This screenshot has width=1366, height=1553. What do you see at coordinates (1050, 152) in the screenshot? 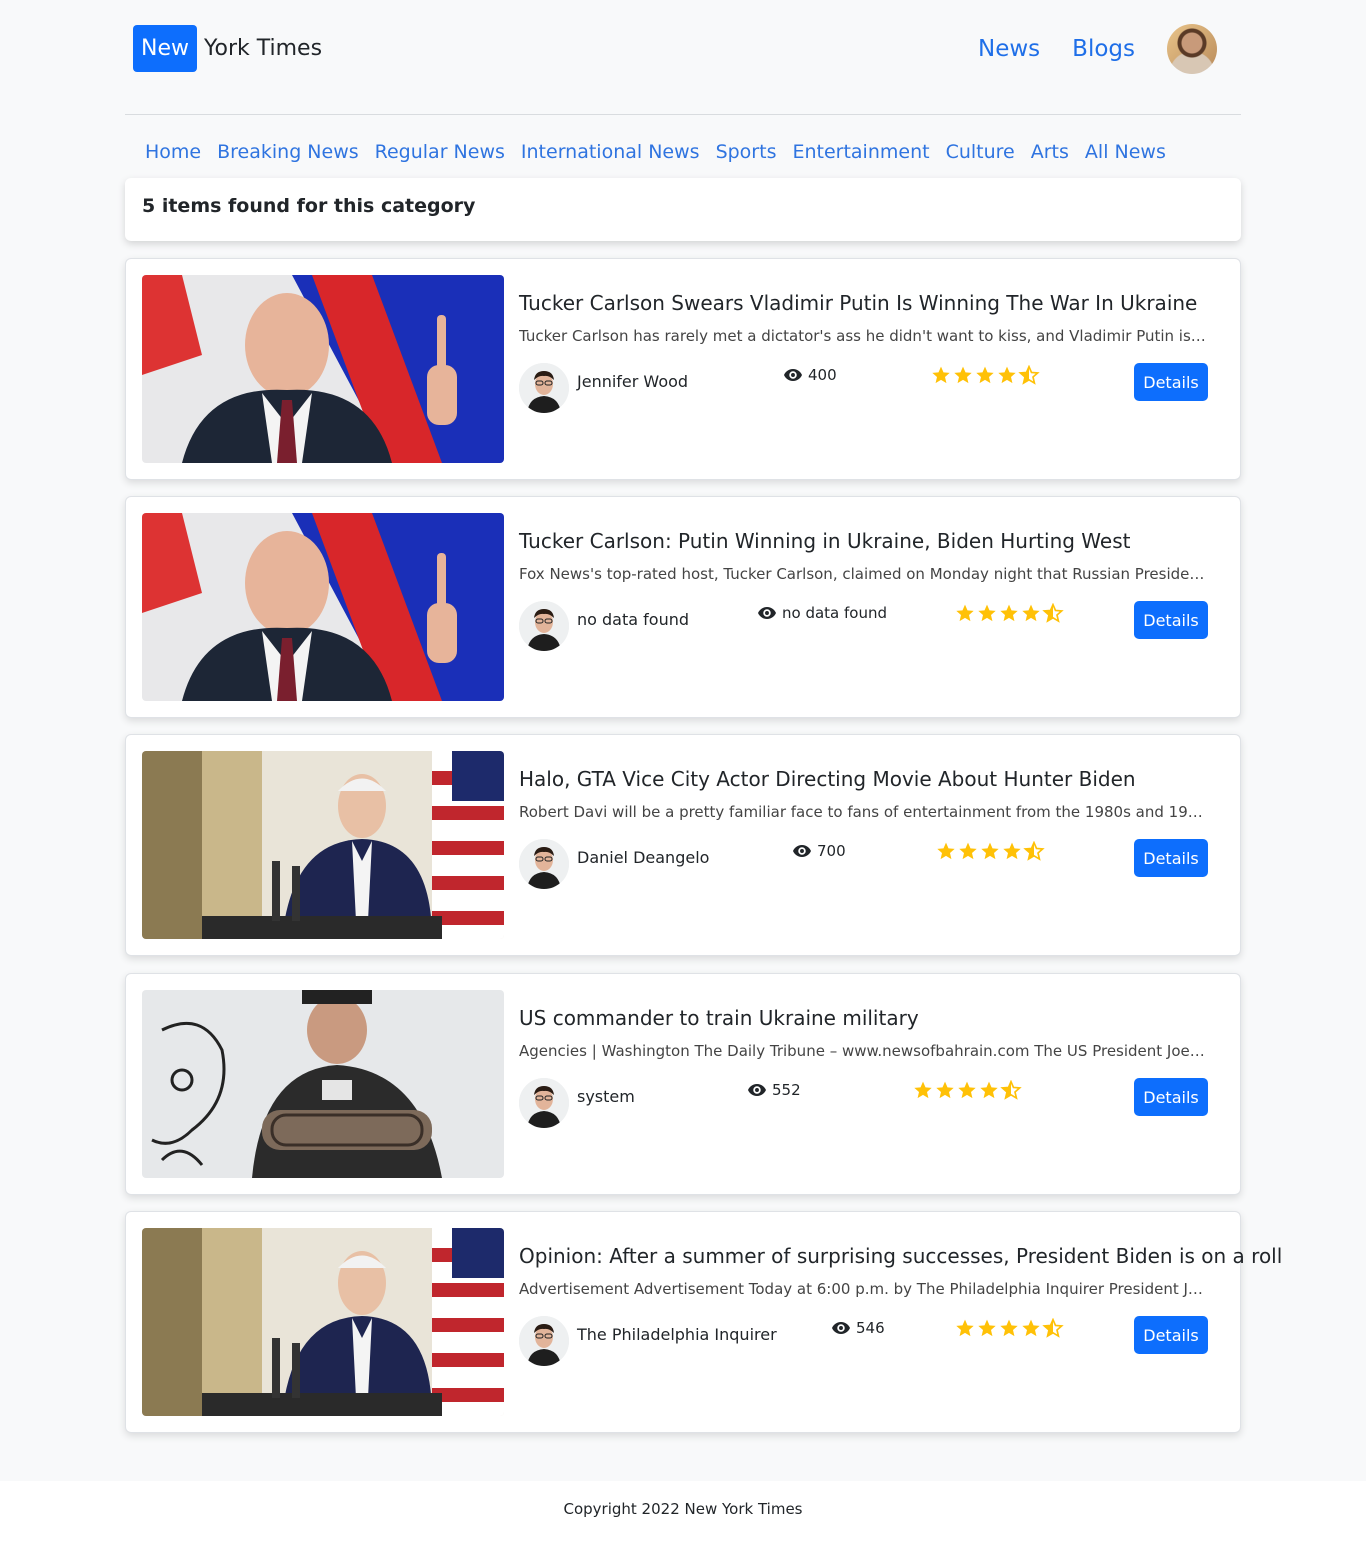
I see `category-arts: Arts` at bounding box center [1050, 152].